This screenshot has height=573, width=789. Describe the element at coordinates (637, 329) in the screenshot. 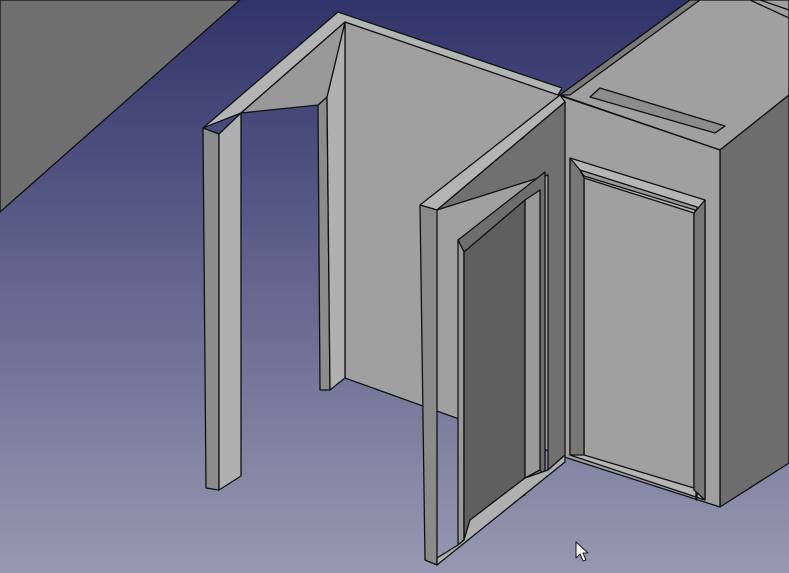

I see `door-right` at that location.